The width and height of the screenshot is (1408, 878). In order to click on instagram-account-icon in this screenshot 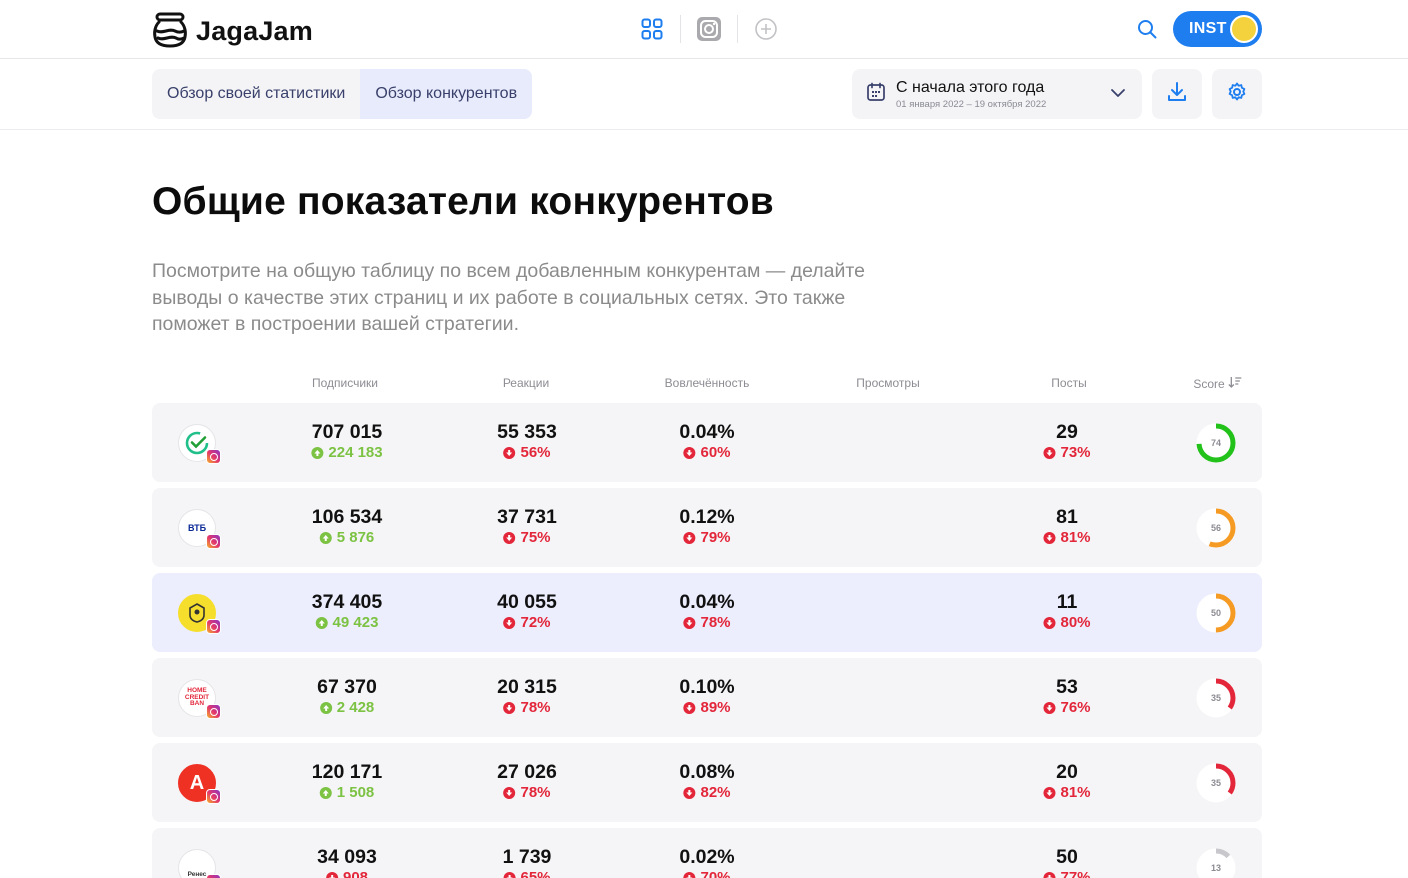, I will do `click(709, 29)`.